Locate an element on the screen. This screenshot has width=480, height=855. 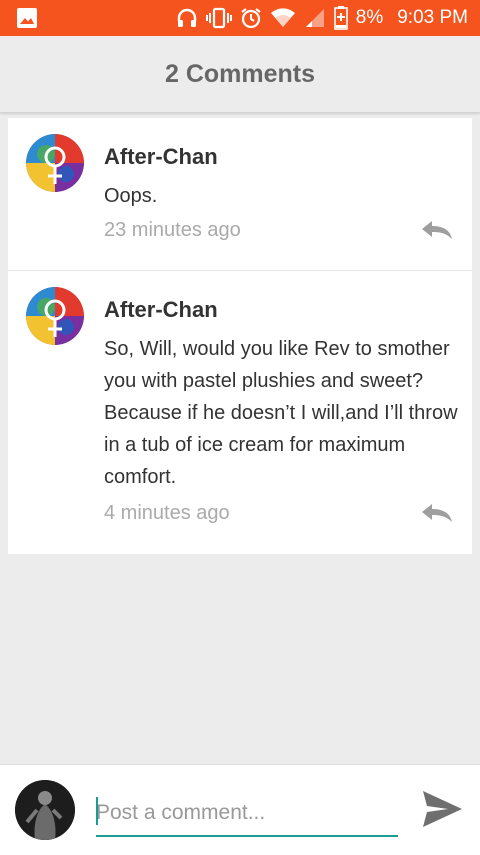
battery-icon is located at coordinates (340, 18).